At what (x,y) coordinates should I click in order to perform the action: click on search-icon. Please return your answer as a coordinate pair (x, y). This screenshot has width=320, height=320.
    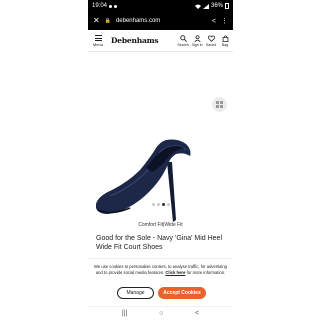
    Looking at the image, I should click on (183, 38).